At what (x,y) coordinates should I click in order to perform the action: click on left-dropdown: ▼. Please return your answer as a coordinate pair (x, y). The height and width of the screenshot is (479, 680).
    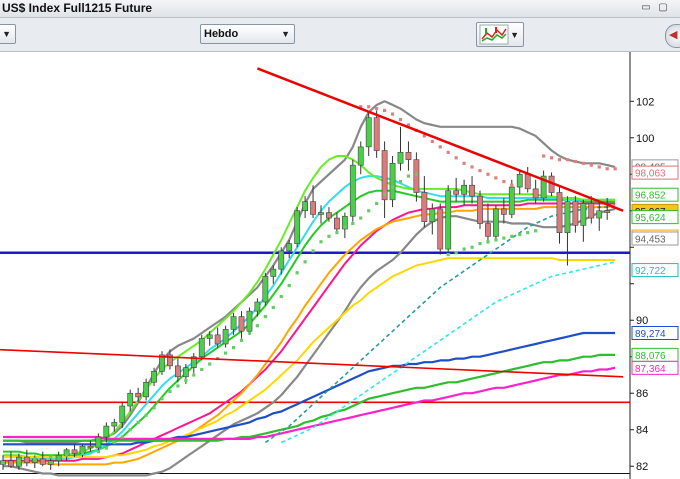
    Looking at the image, I should click on (8, 34).